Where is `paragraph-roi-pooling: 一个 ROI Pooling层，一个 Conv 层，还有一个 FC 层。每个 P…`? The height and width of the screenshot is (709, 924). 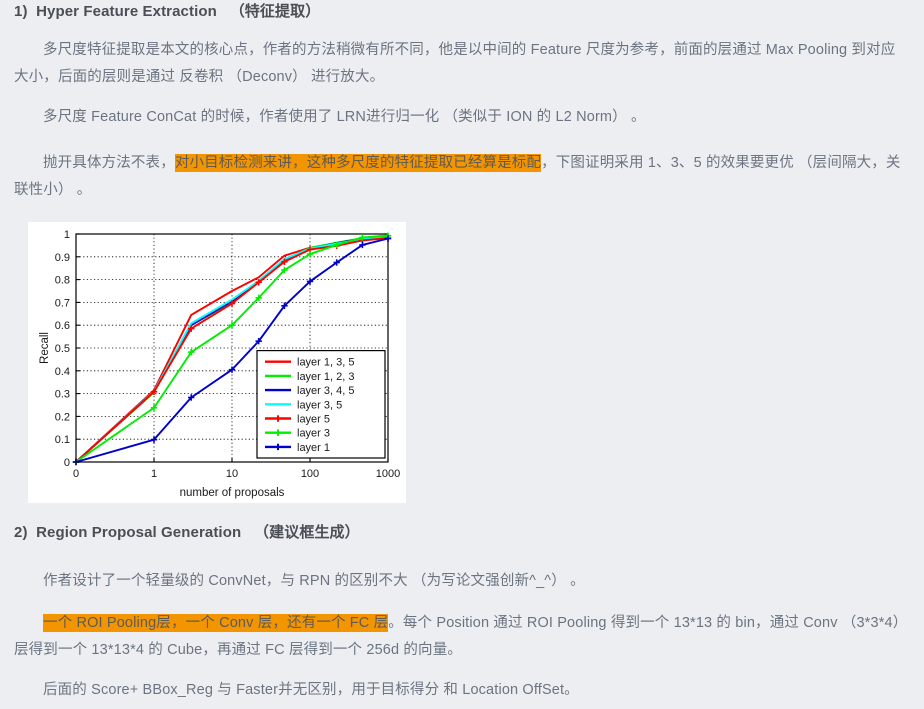 paragraph-roi-pooling: 一个 ROI Pooling层，一个 Conv 层，还有一个 FC 层。每个 P… is located at coordinates (462, 637).